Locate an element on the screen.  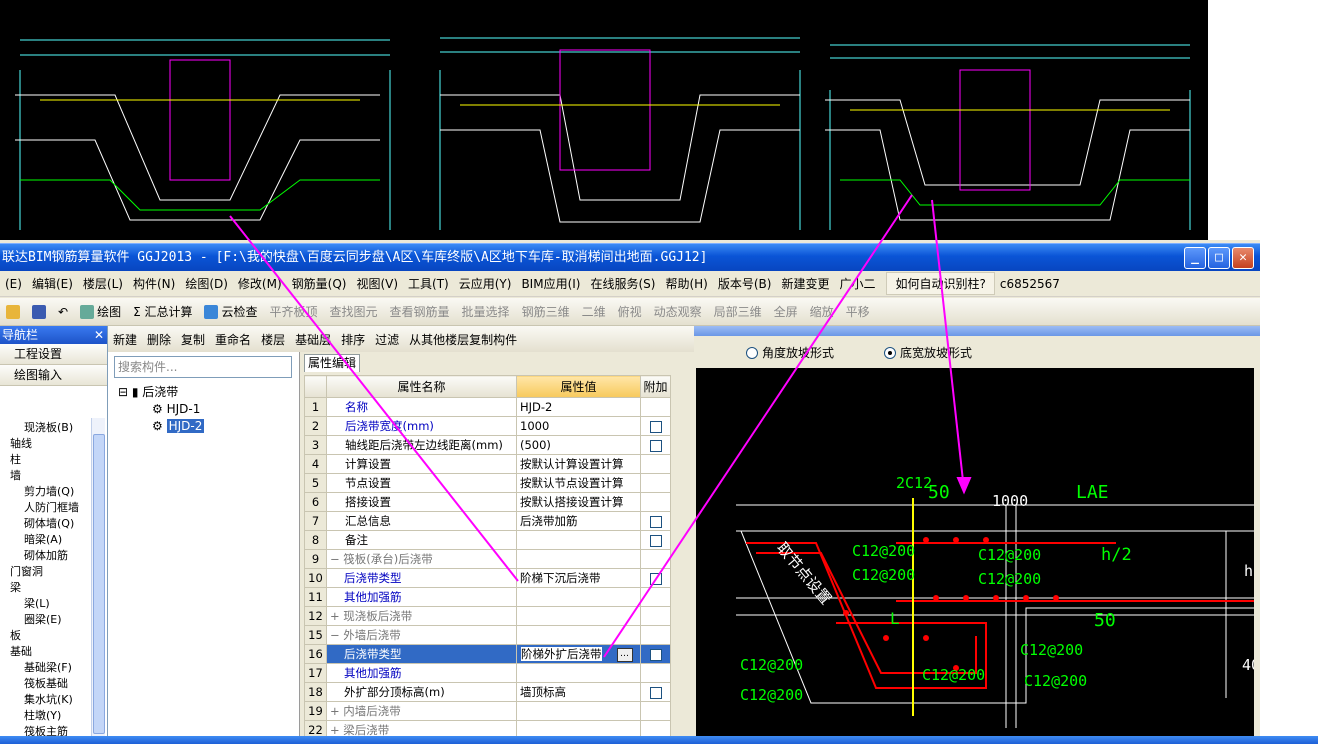
menu-draw: 绘图(D) is located at coordinates (206, 283).